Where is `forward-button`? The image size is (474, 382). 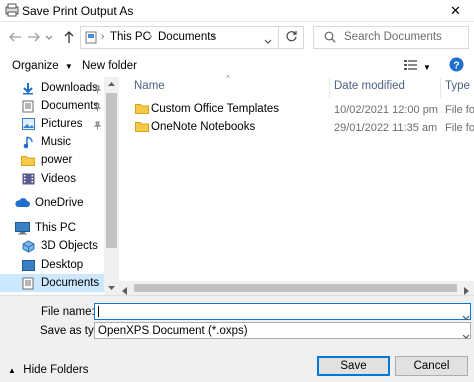
forward-button is located at coordinates (34, 37).